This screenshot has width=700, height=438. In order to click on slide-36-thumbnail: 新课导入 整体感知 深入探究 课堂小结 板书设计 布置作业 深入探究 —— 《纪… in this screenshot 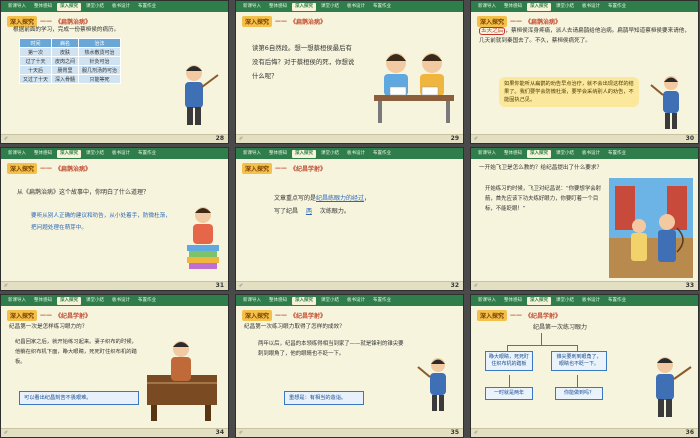, I will do `click(584, 366)`.